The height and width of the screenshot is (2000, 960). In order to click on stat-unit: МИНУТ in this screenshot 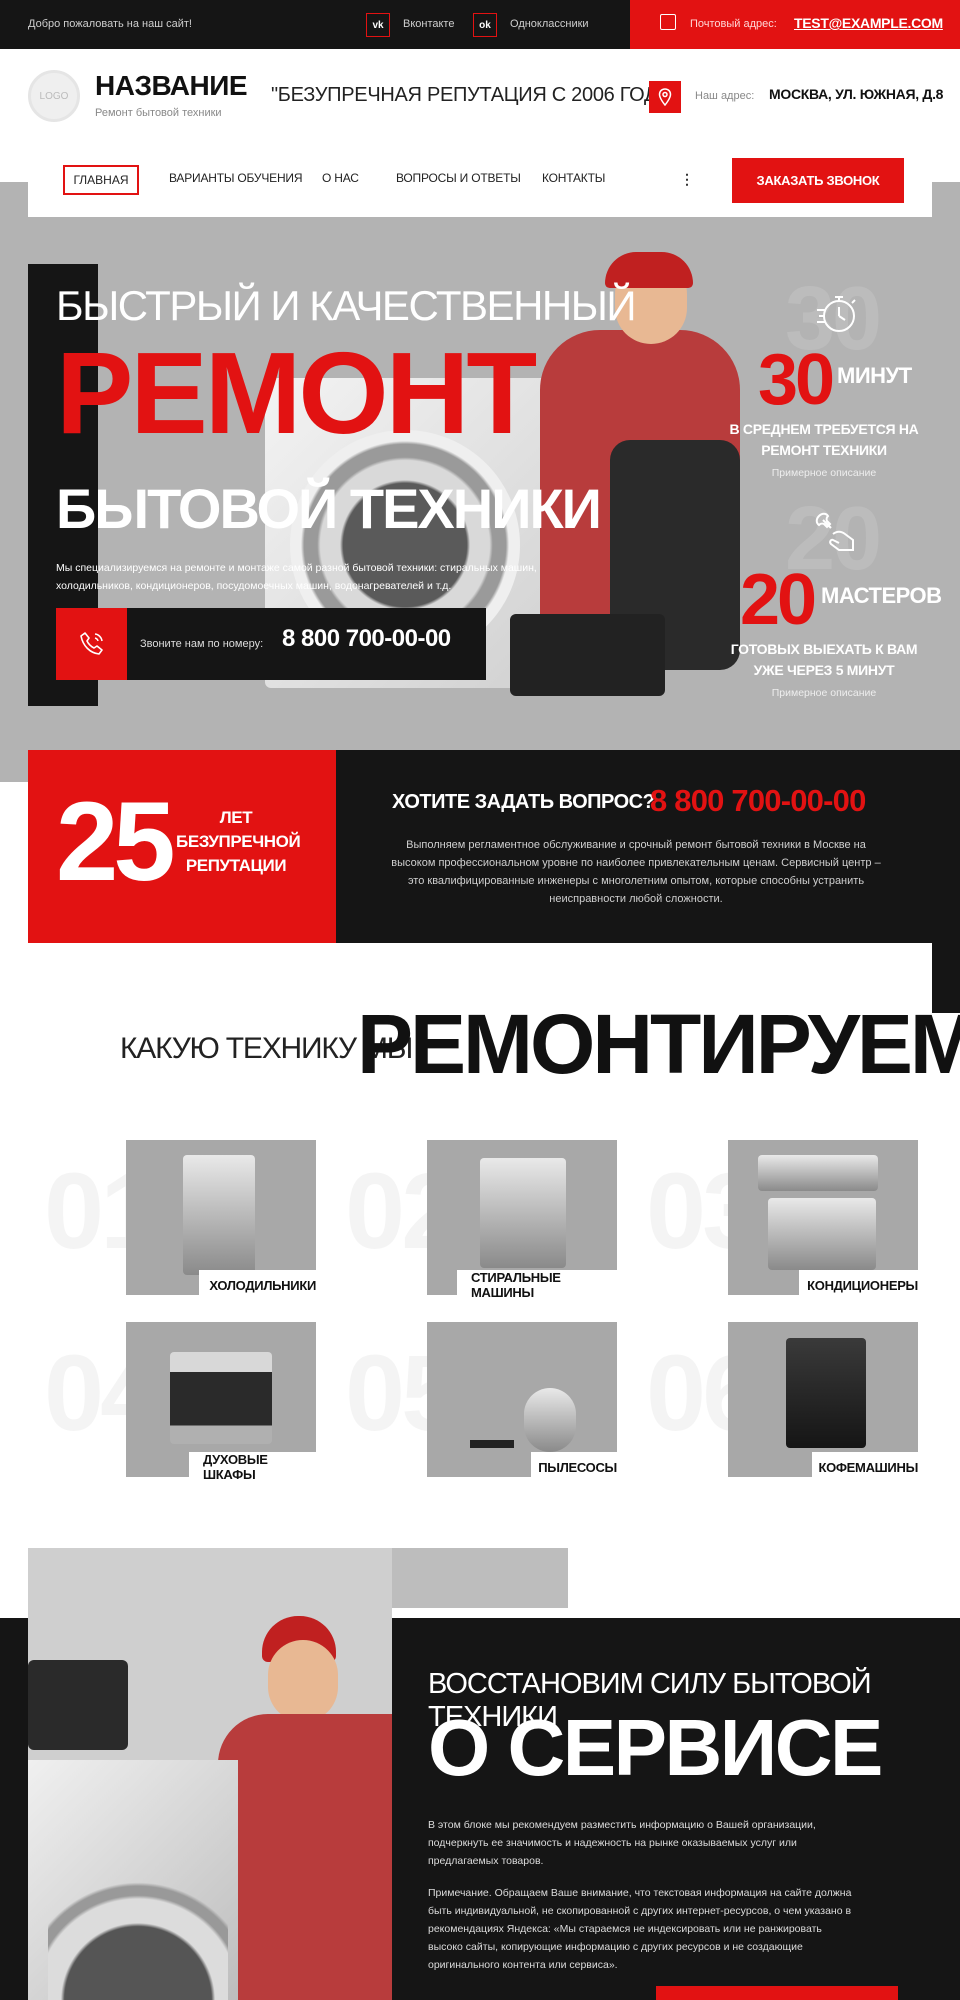, I will do `click(874, 375)`.